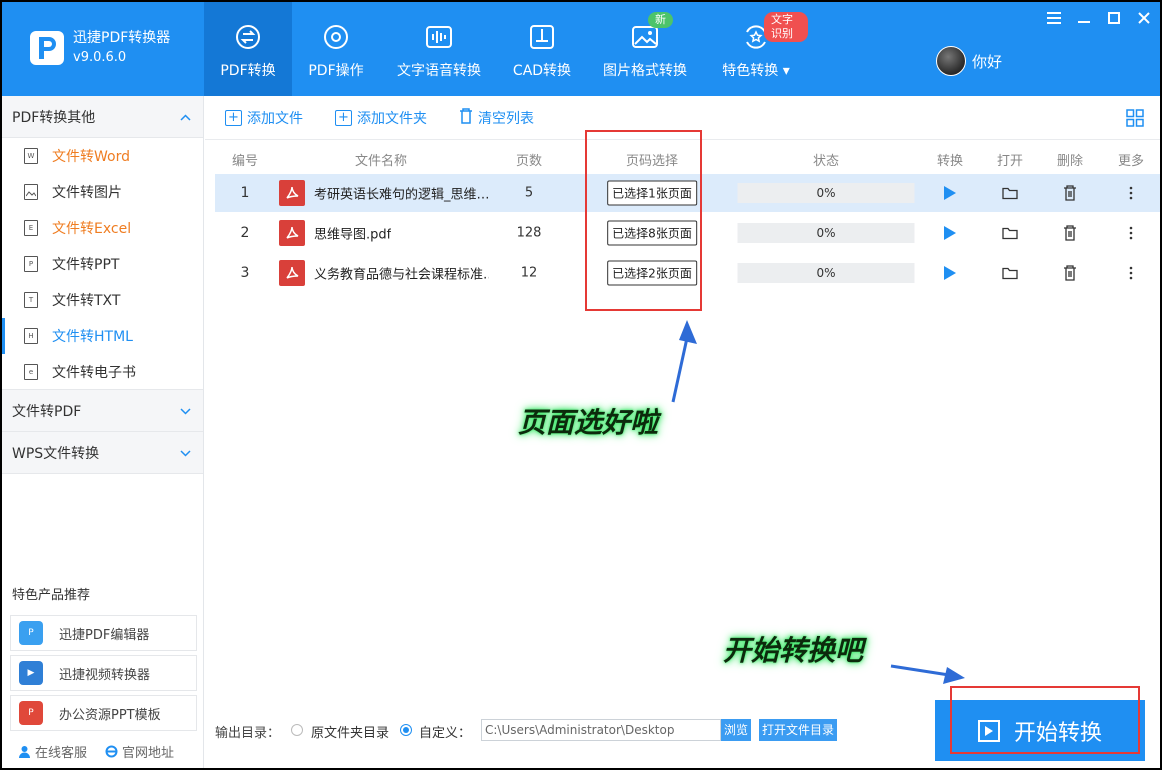 This screenshot has width=1162, height=770. I want to click on file-name: 思维导图.pdf, so click(353, 235).